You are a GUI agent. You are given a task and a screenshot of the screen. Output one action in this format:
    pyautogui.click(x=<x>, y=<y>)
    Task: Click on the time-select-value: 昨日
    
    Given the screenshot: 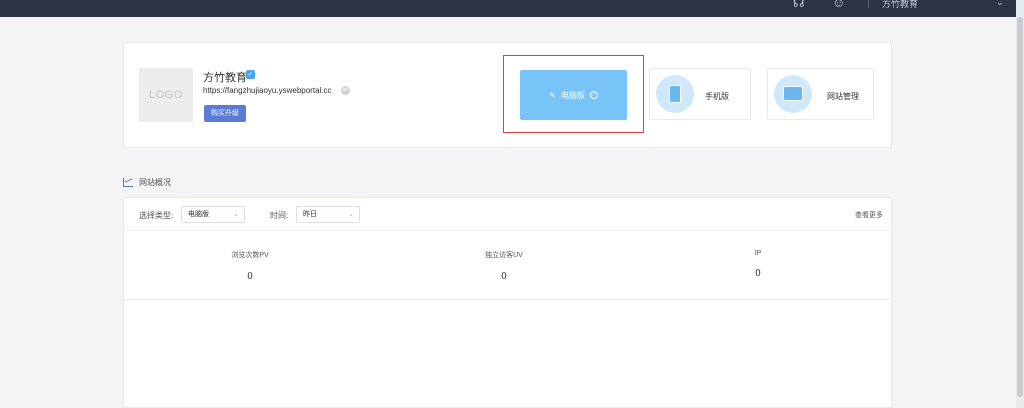 What is the action you would take?
    pyautogui.click(x=310, y=214)
    